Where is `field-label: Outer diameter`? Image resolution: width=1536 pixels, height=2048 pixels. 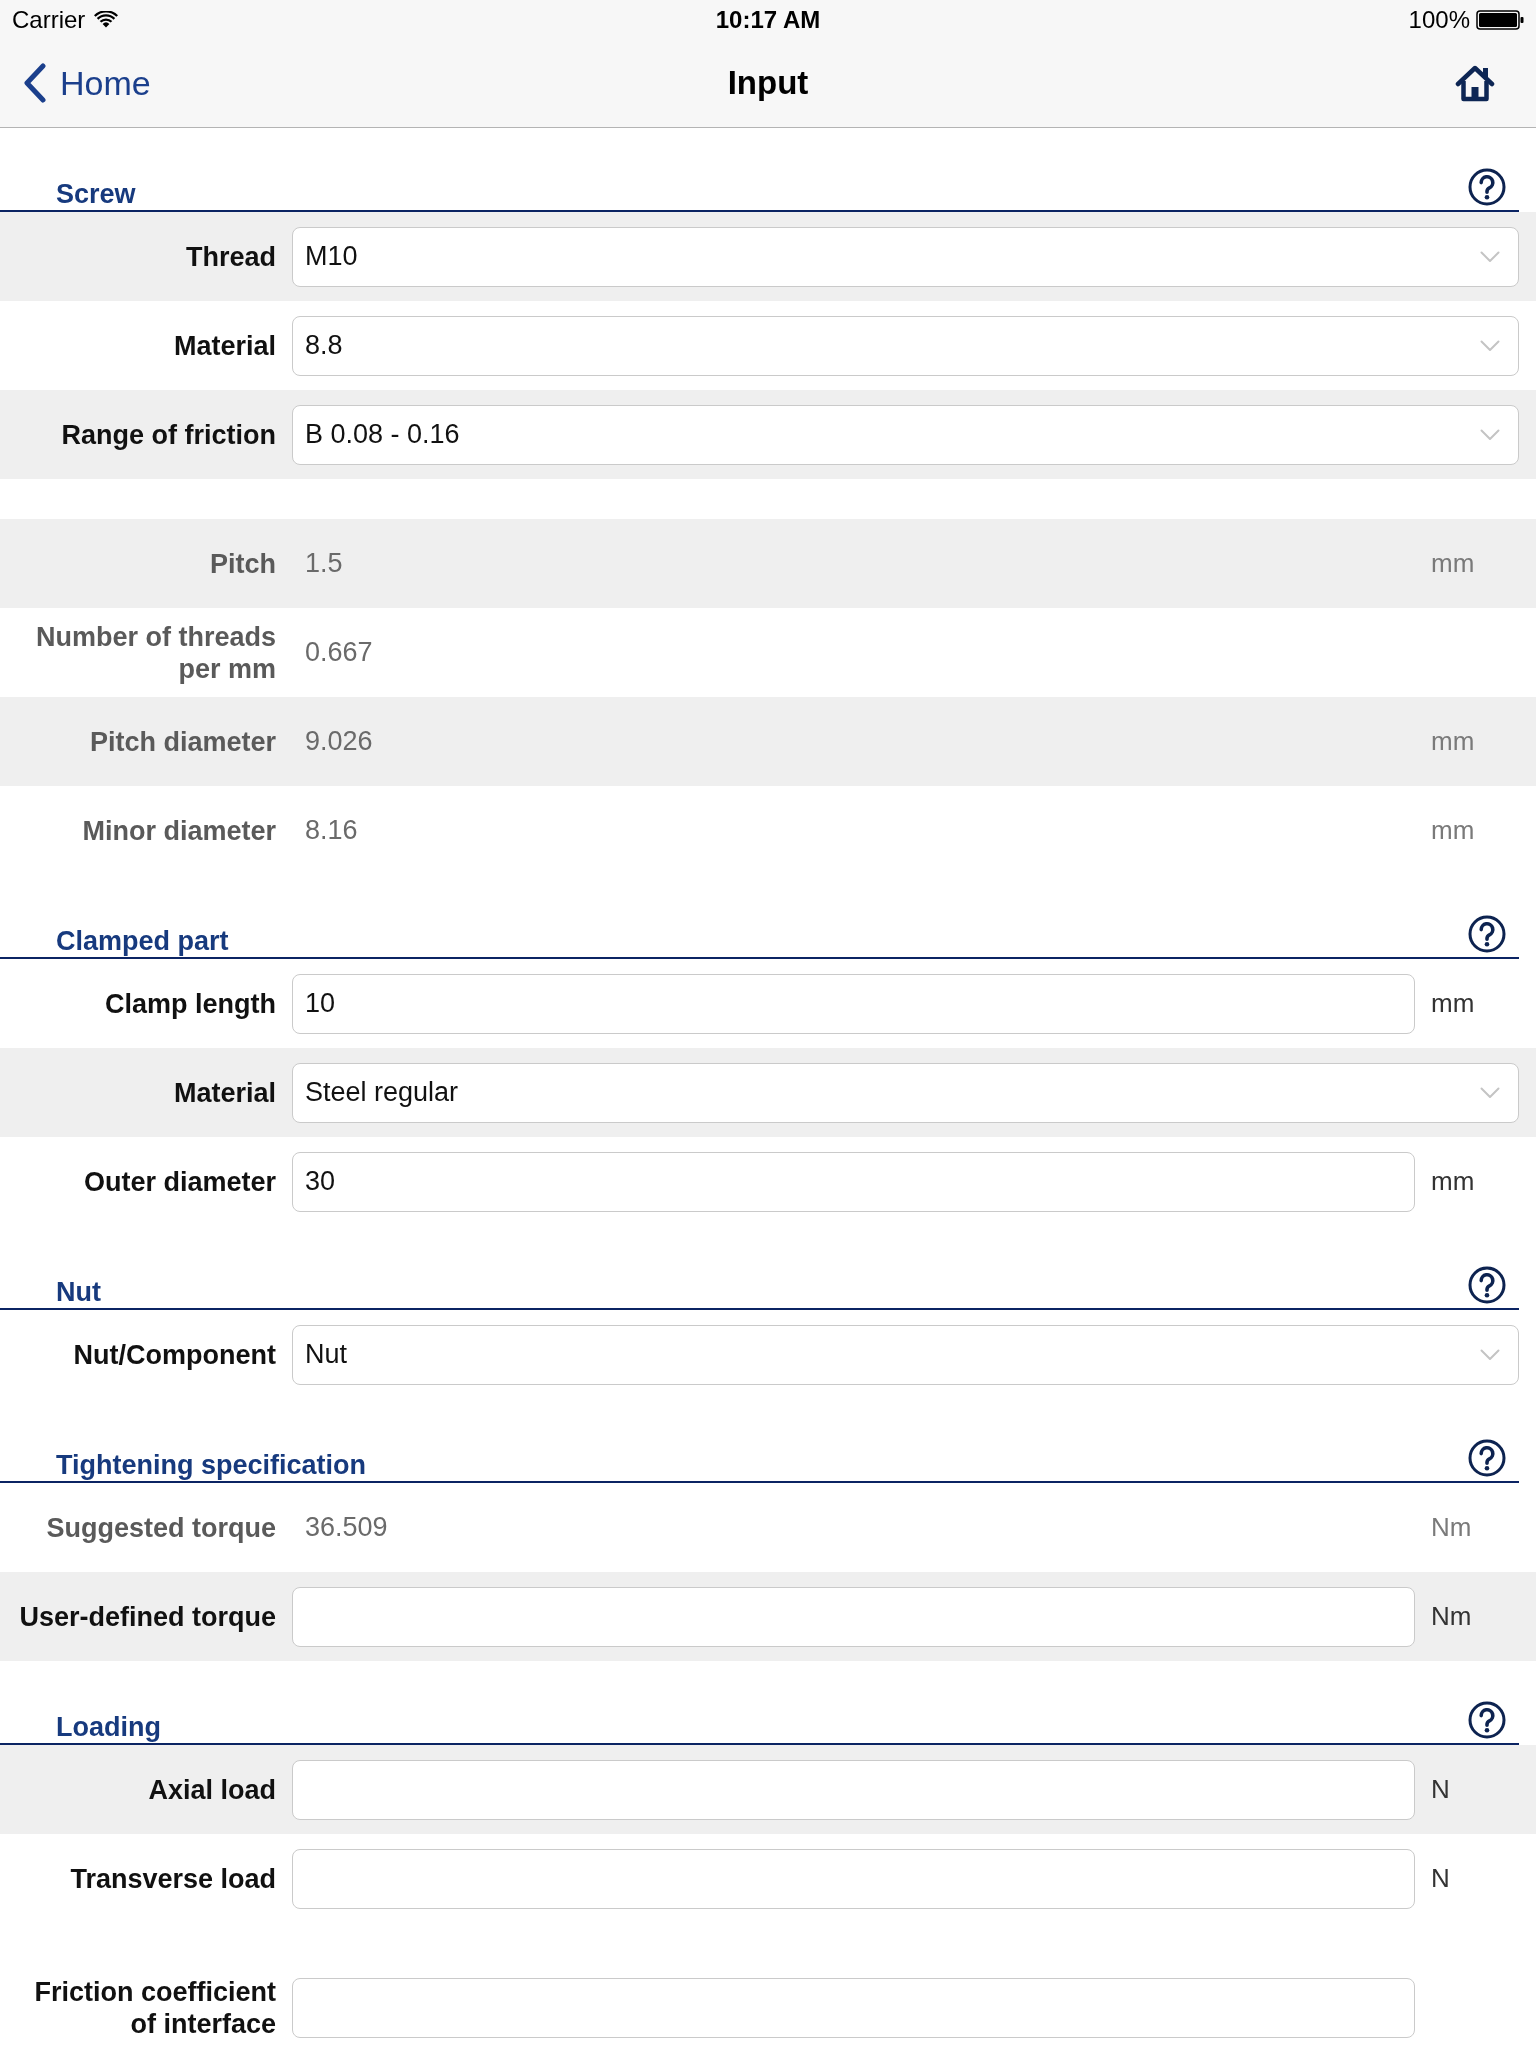 field-label: Outer diameter is located at coordinates (179, 1181).